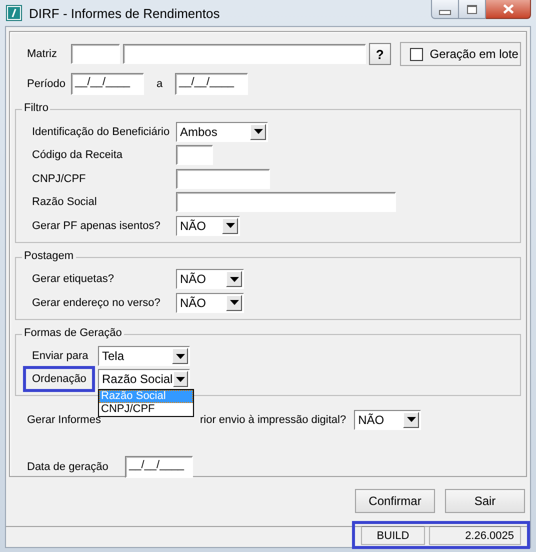  I want to click on field-label: Data de geração, so click(68, 466).